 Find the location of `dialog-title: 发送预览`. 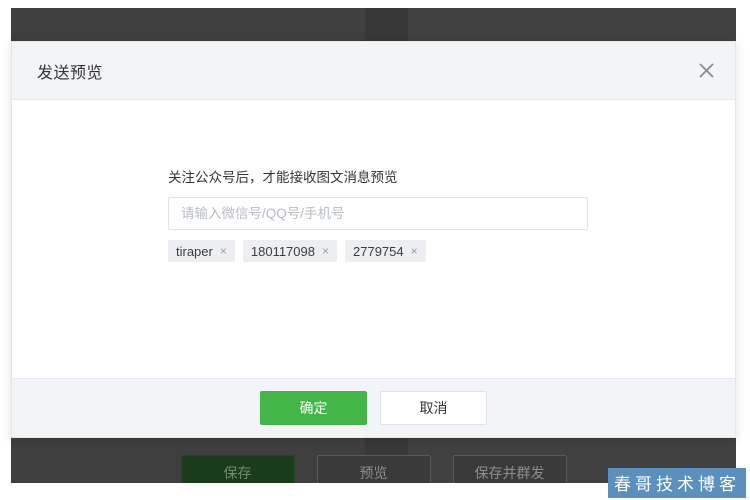

dialog-title: 发送预览 is located at coordinates (70, 73).